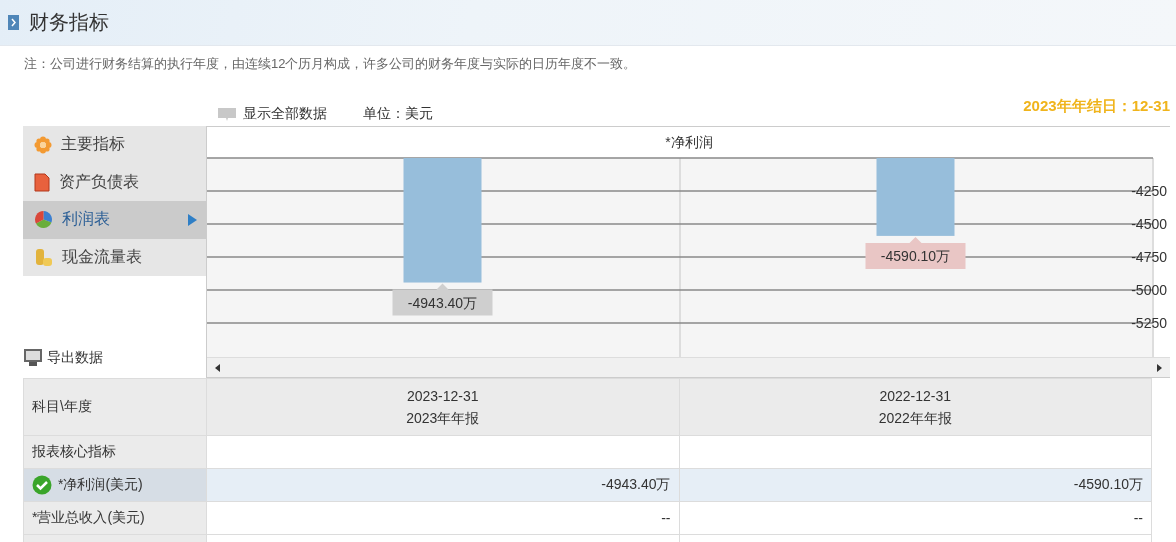  Describe the element at coordinates (689, 142) in the screenshot. I see `chart-title: *净利润` at that location.